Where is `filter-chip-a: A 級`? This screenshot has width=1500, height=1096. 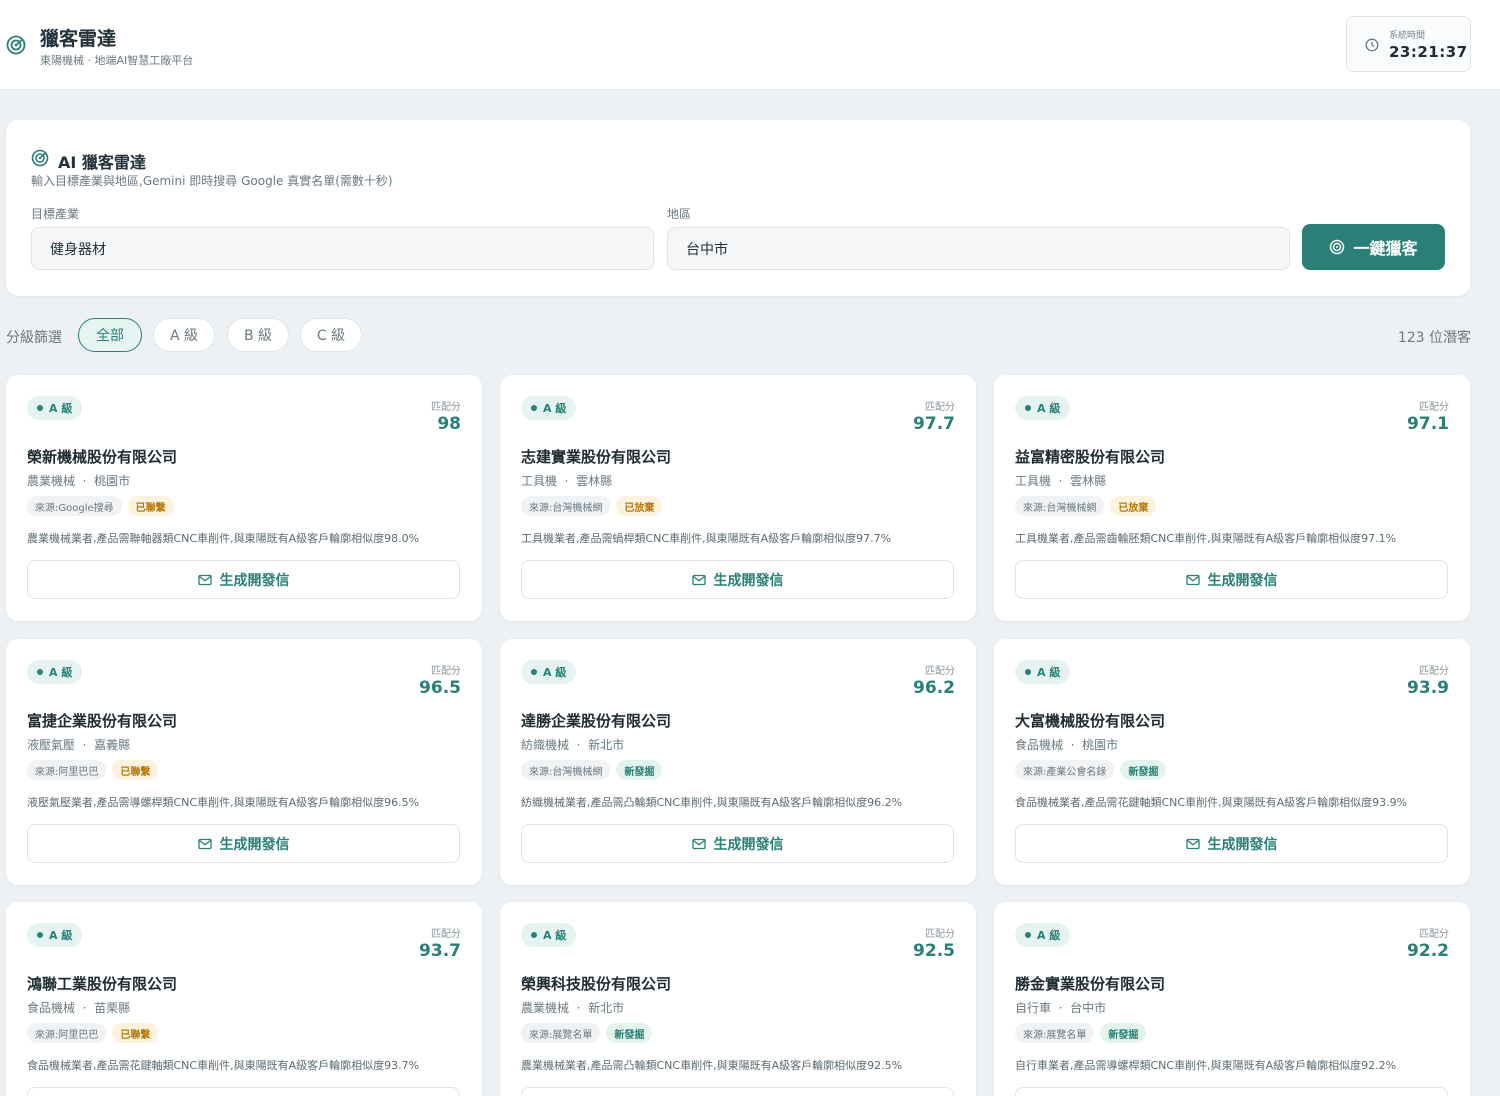
filter-chip-a: A 級 is located at coordinates (184, 335).